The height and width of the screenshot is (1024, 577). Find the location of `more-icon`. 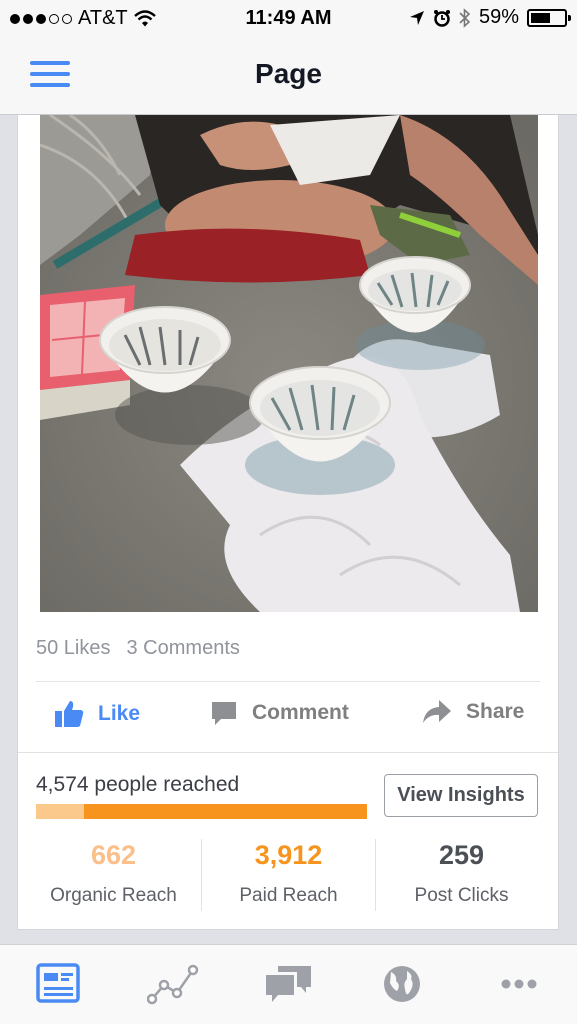

more-icon is located at coordinates (519, 985).